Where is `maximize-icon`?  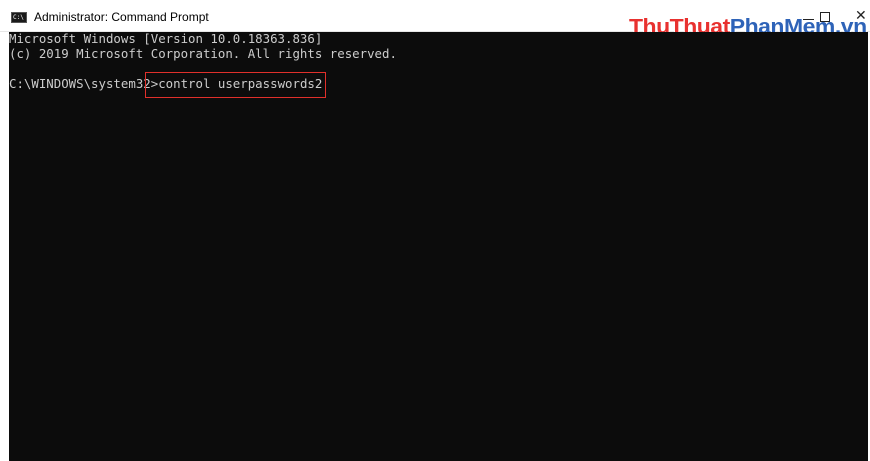 maximize-icon is located at coordinates (825, 17).